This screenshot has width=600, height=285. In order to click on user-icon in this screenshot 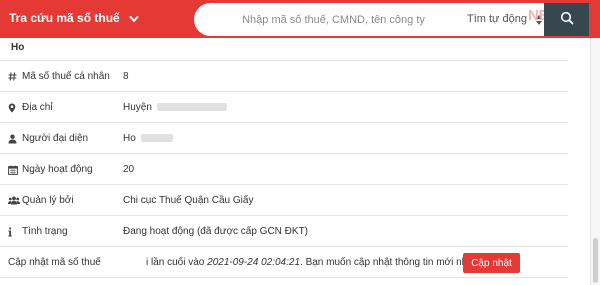, I will do `click(13, 139)`.